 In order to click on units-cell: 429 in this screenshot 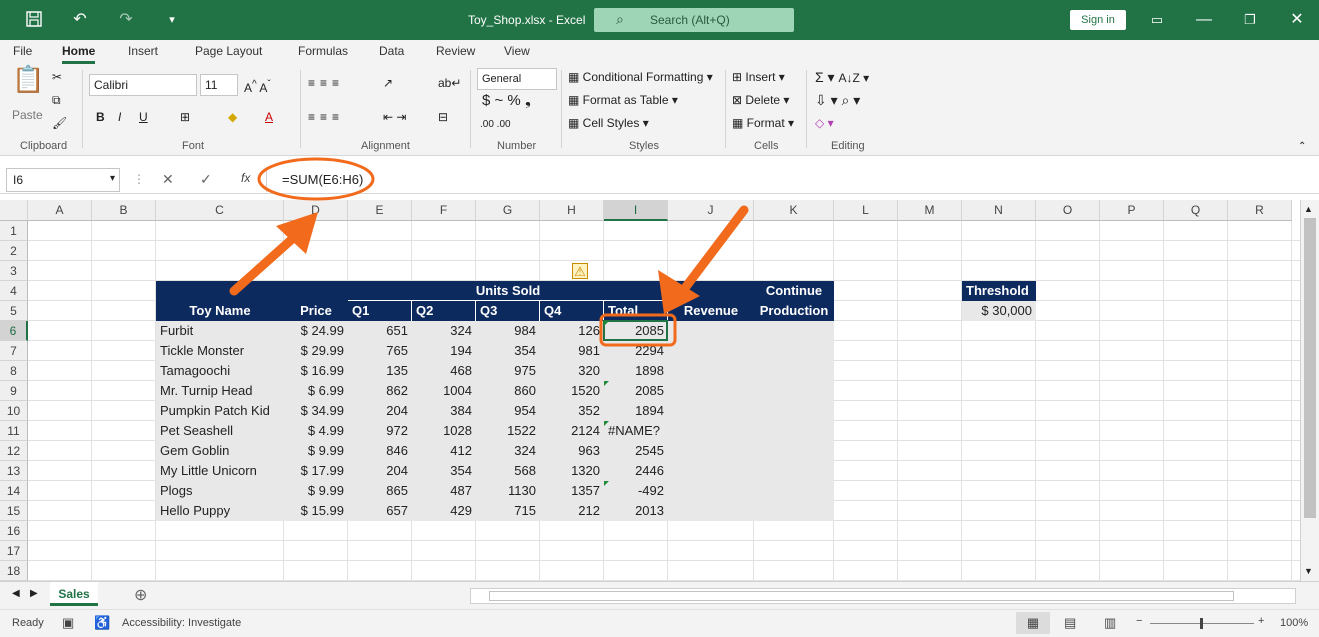, I will do `click(444, 511)`.